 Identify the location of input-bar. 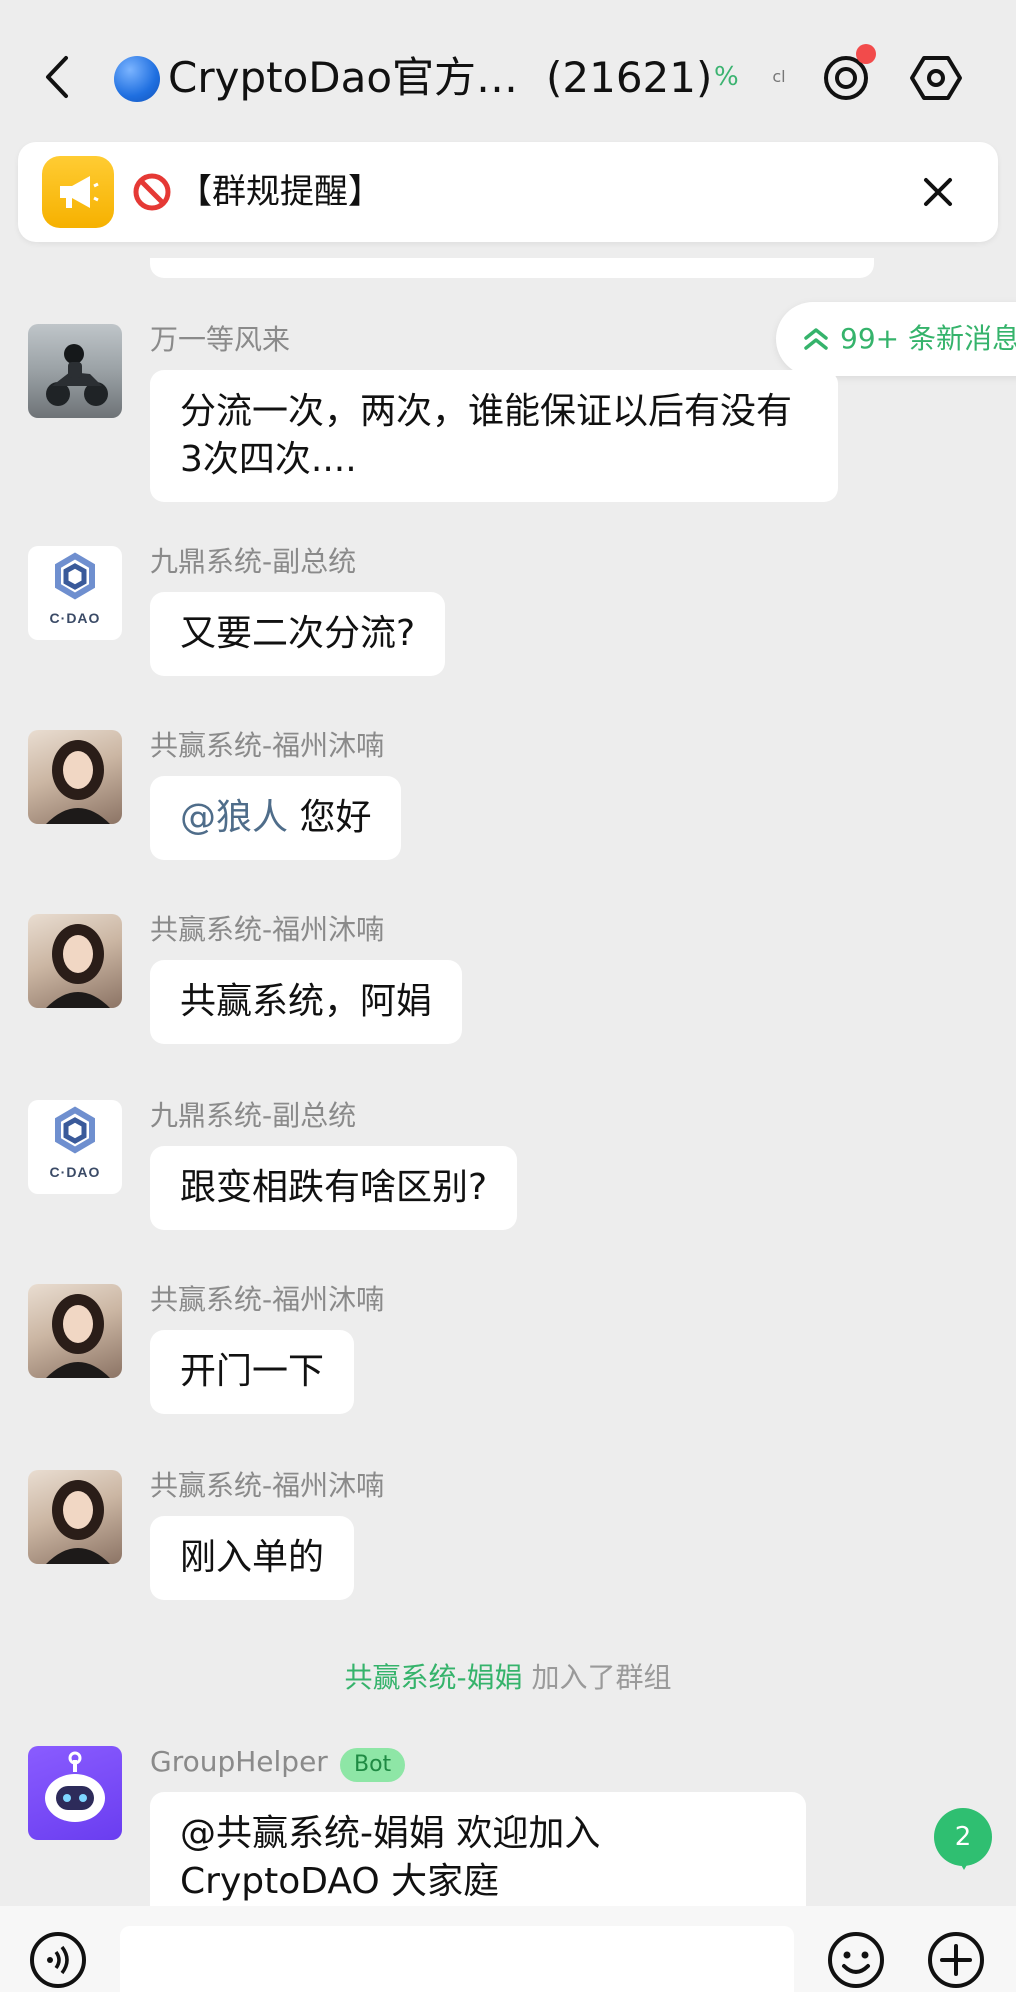
(508, 1949).